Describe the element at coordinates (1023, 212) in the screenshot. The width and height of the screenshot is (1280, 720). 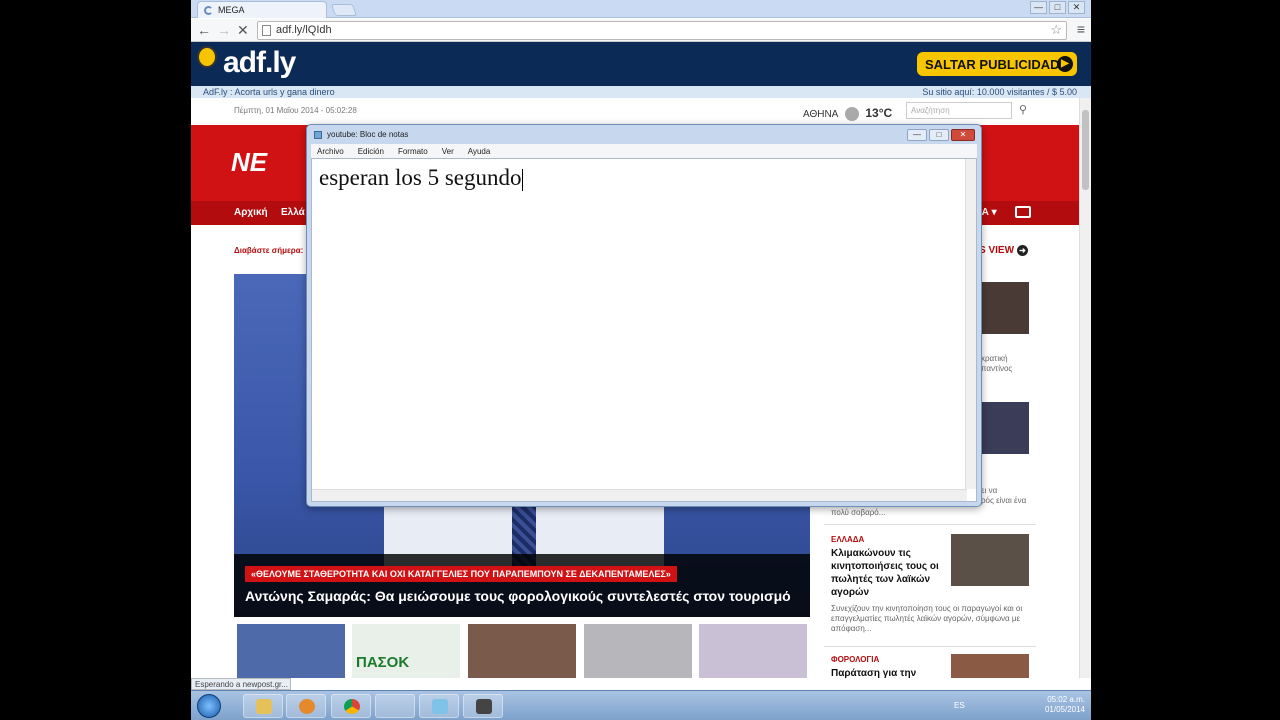
I see `book-icon` at that location.